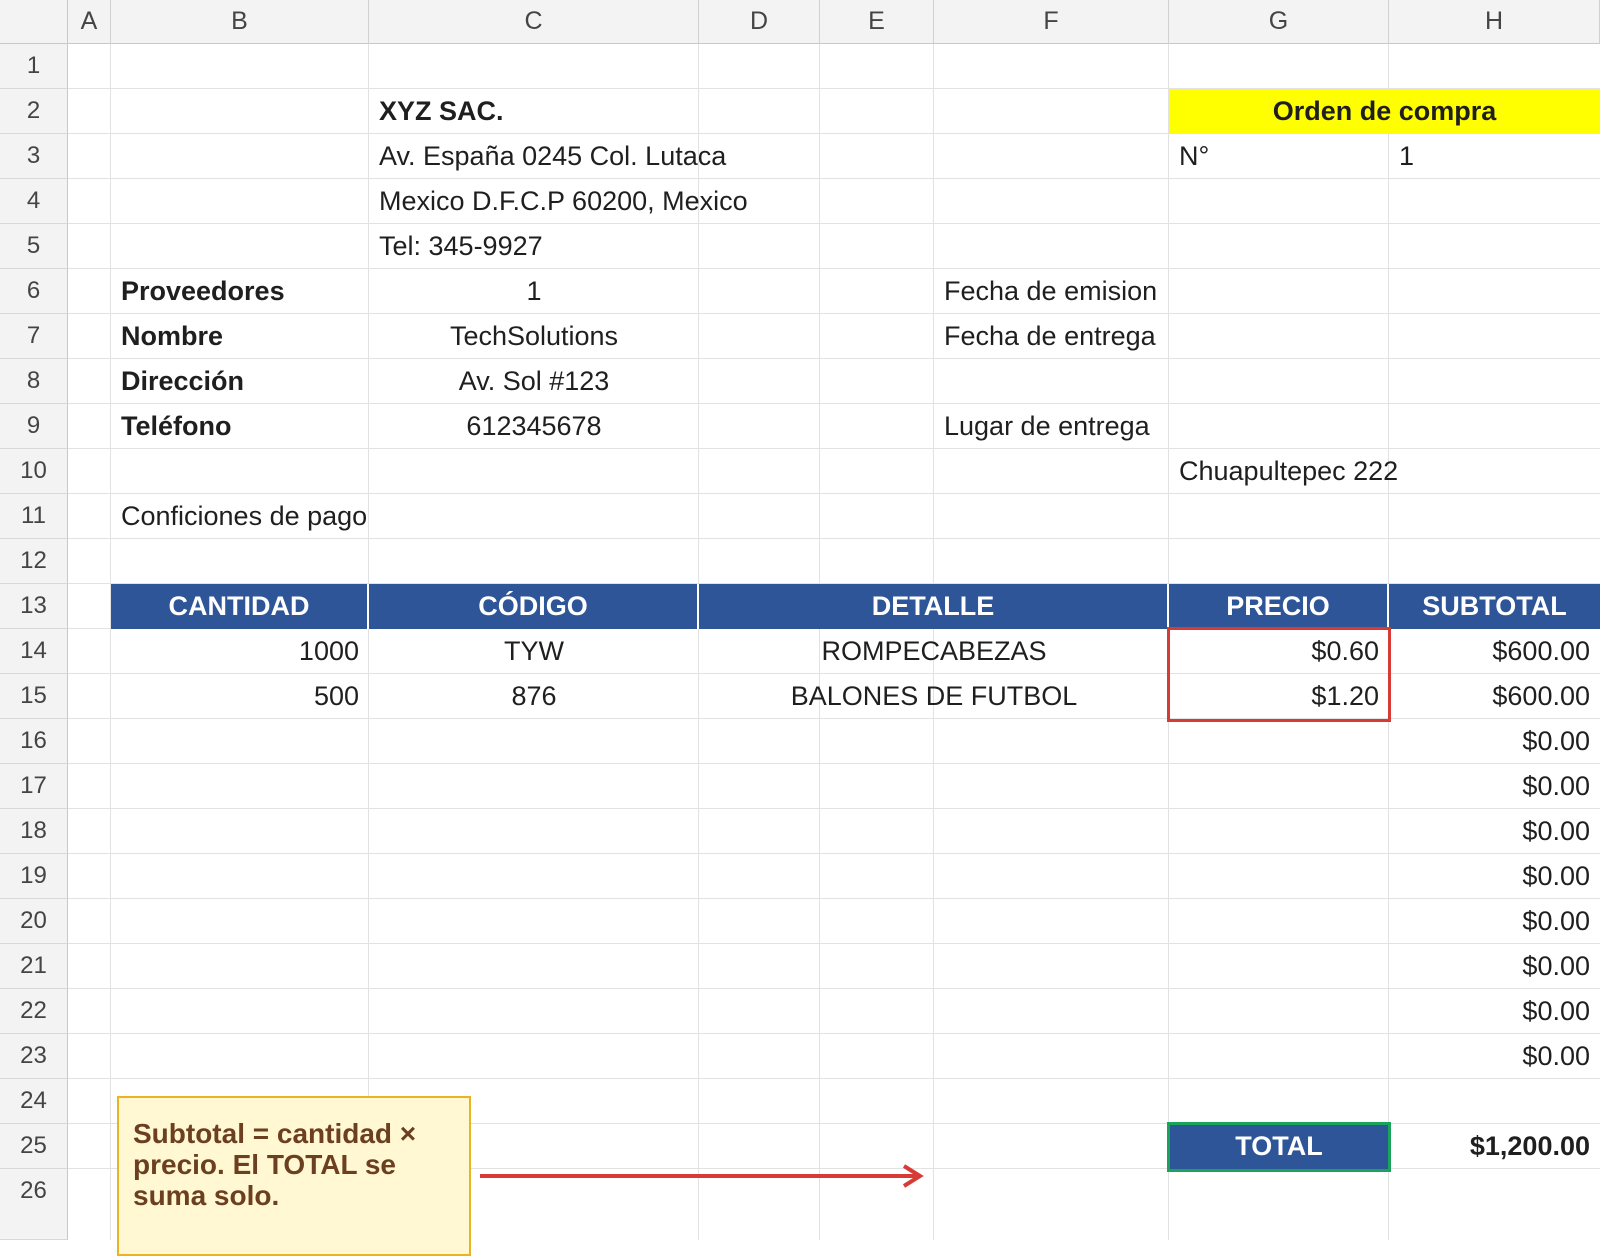 This screenshot has height=1256, width=1600. I want to click on row-header-5: 5, so click(34, 246).